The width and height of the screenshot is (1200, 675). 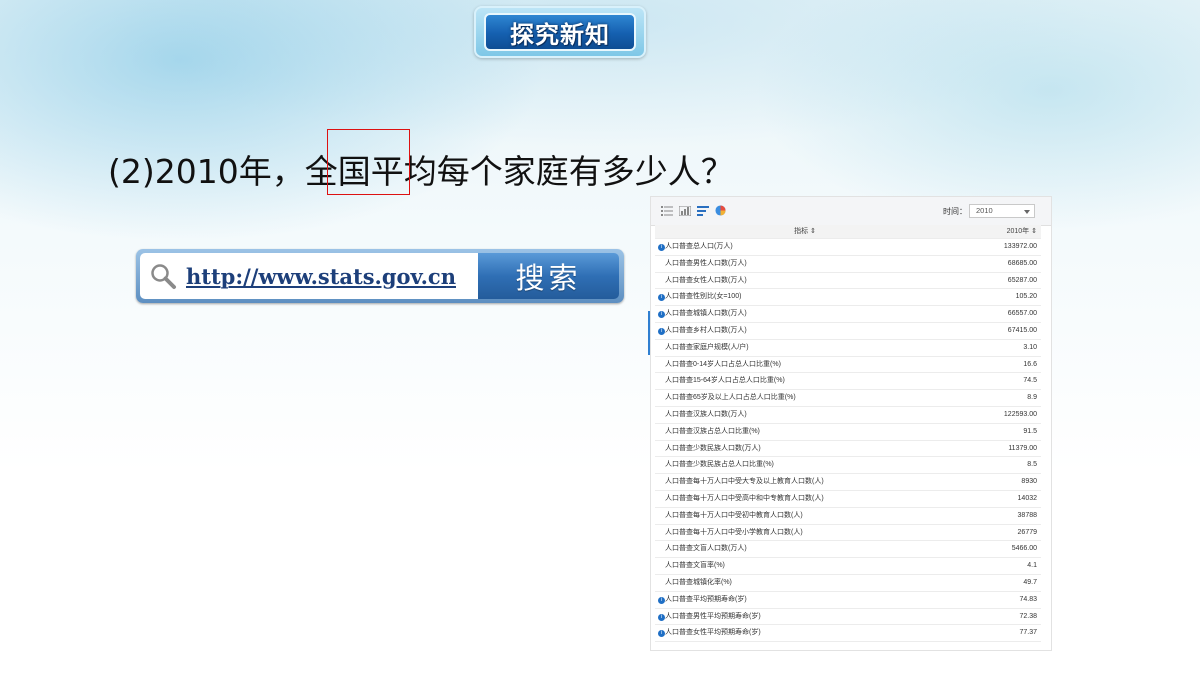 I want to click on row-indicator: 人口普查0-14岁人口占总人口比重(%), so click(x=723, y=364).